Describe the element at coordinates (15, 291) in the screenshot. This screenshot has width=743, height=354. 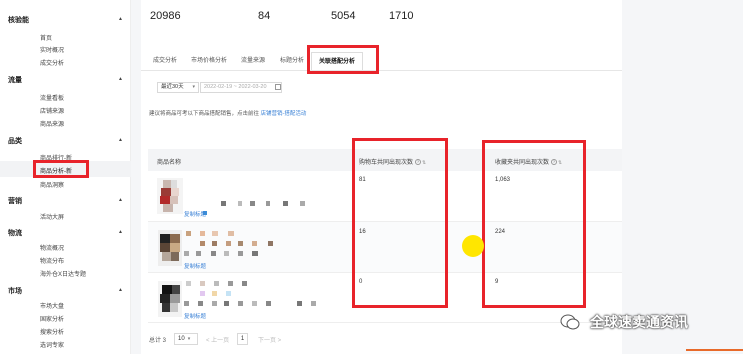
I see `sidebar-group-market: 市场` at that location.